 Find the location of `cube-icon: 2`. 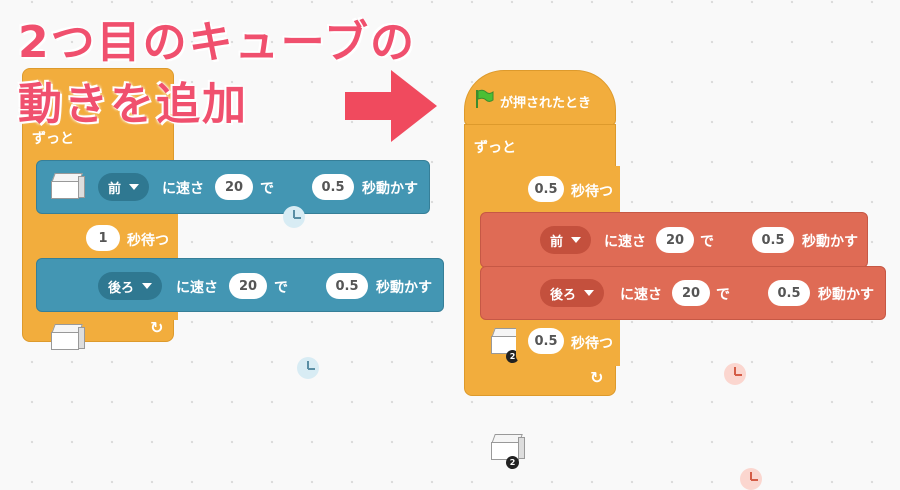

cube-icon: 2 is located at coordinates (507, 450).